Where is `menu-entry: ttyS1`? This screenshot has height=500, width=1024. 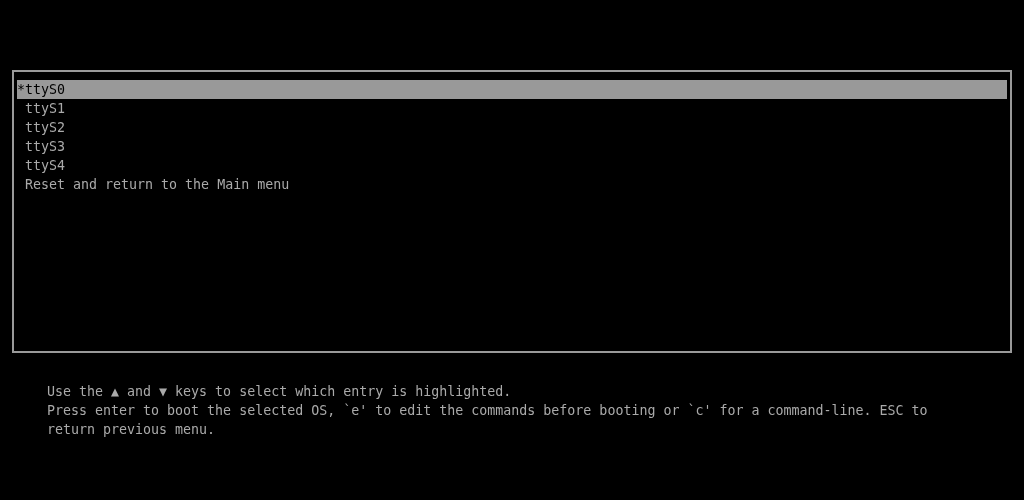 menu-entry: ttyS1 is located at coordinates (512, 108).